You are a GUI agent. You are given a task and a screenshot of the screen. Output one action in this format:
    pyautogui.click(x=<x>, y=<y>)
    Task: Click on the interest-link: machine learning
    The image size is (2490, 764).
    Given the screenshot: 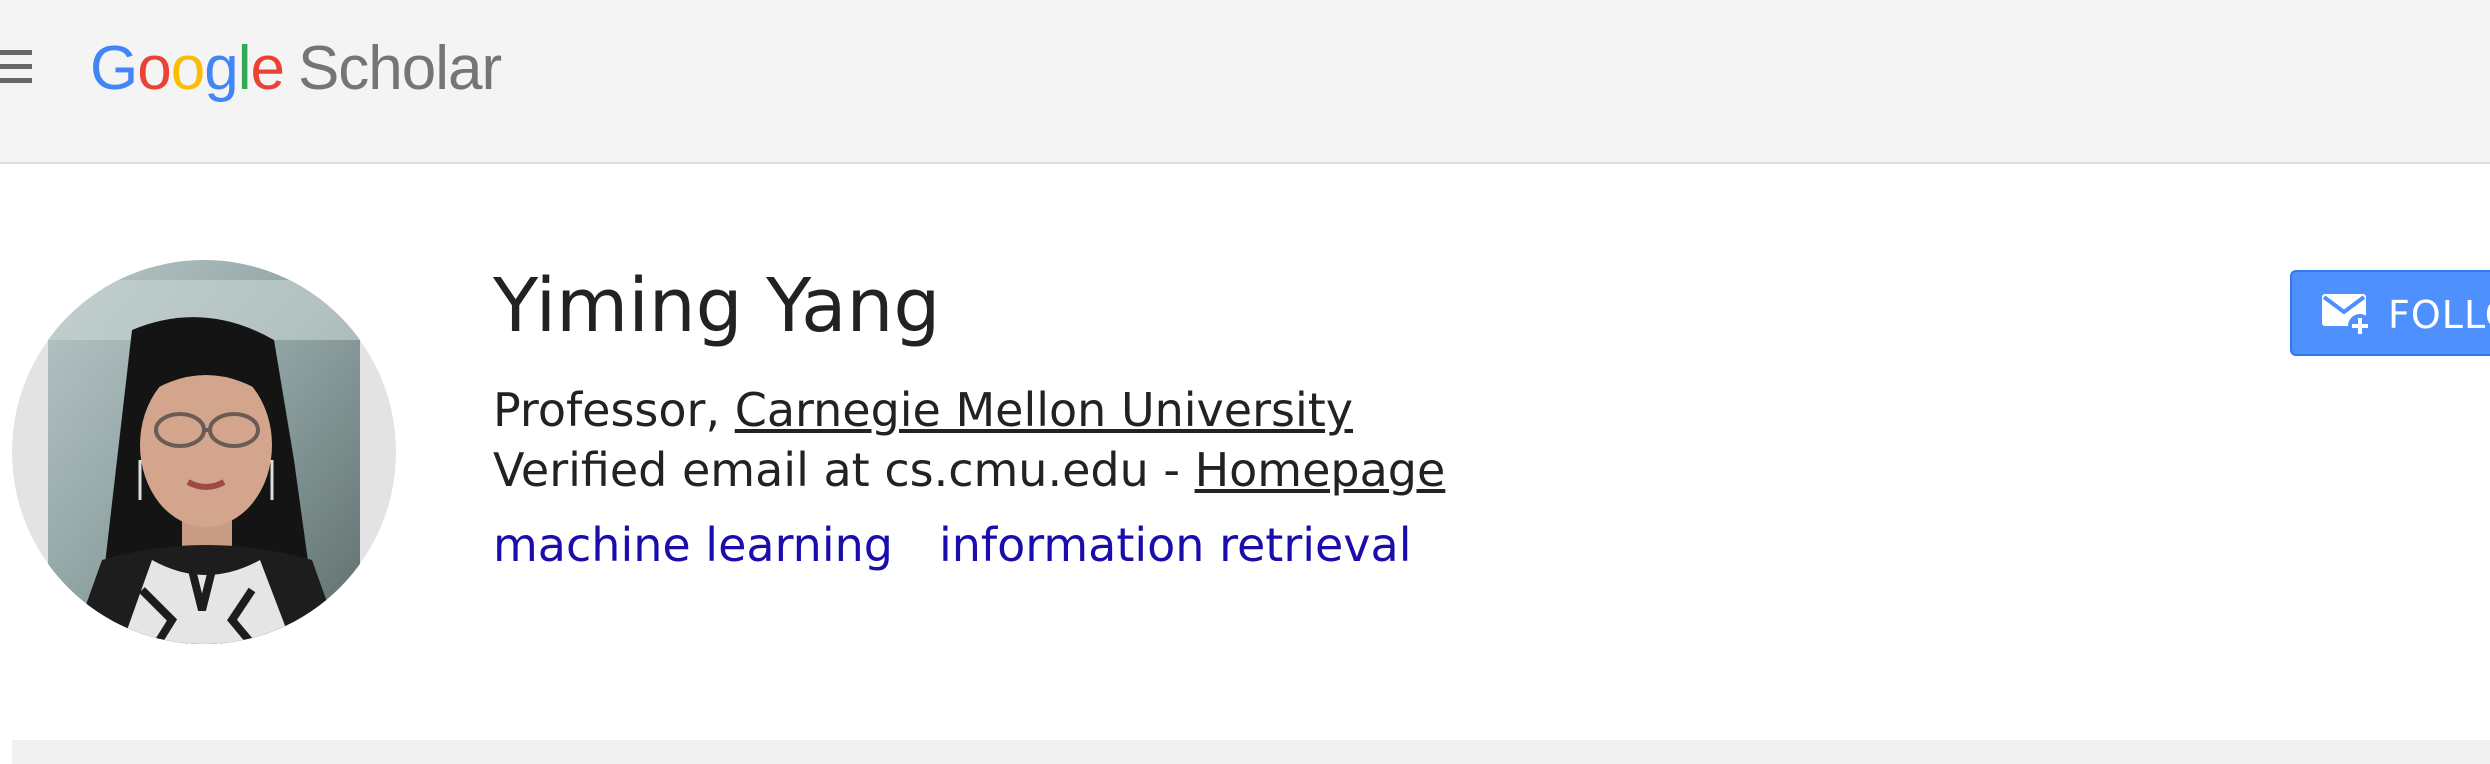 What is the action you would take?
    pyautogui.click(x=693, y=545)
    